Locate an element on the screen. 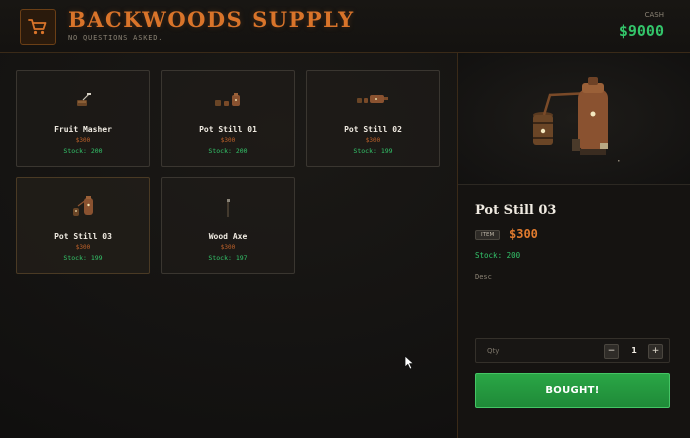  product-card-pot-still-03: Pot Still 03 $300 Stock: 199 is located at coordinates (83, 225).